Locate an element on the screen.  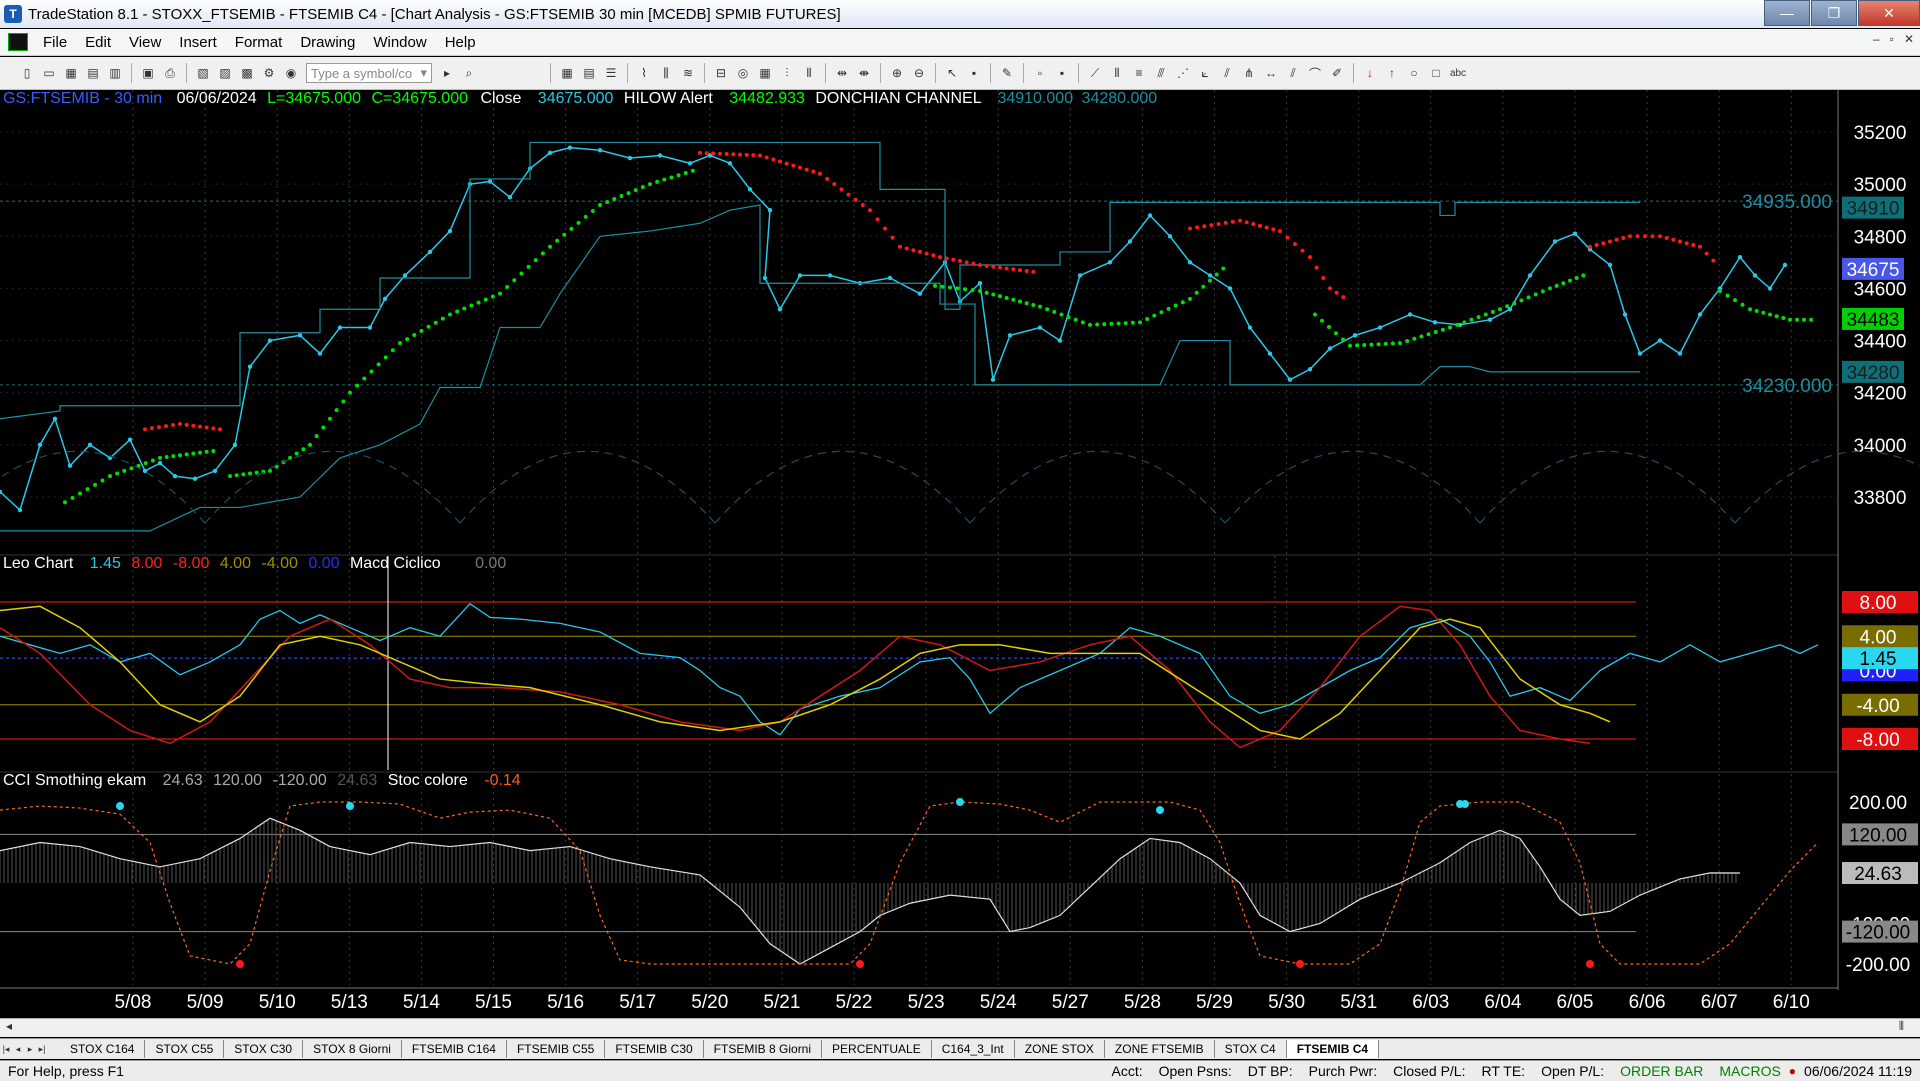
tab-ftsemib-c164: FTSEMIB C164 is located at coordinates (454, 1049).